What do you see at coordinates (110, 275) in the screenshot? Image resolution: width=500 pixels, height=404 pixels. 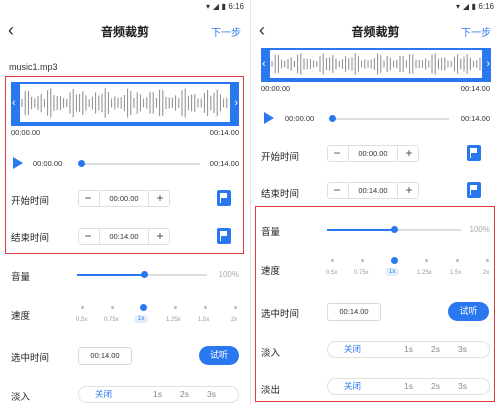 I see `volume-fill` at bounding box center [110, 275].